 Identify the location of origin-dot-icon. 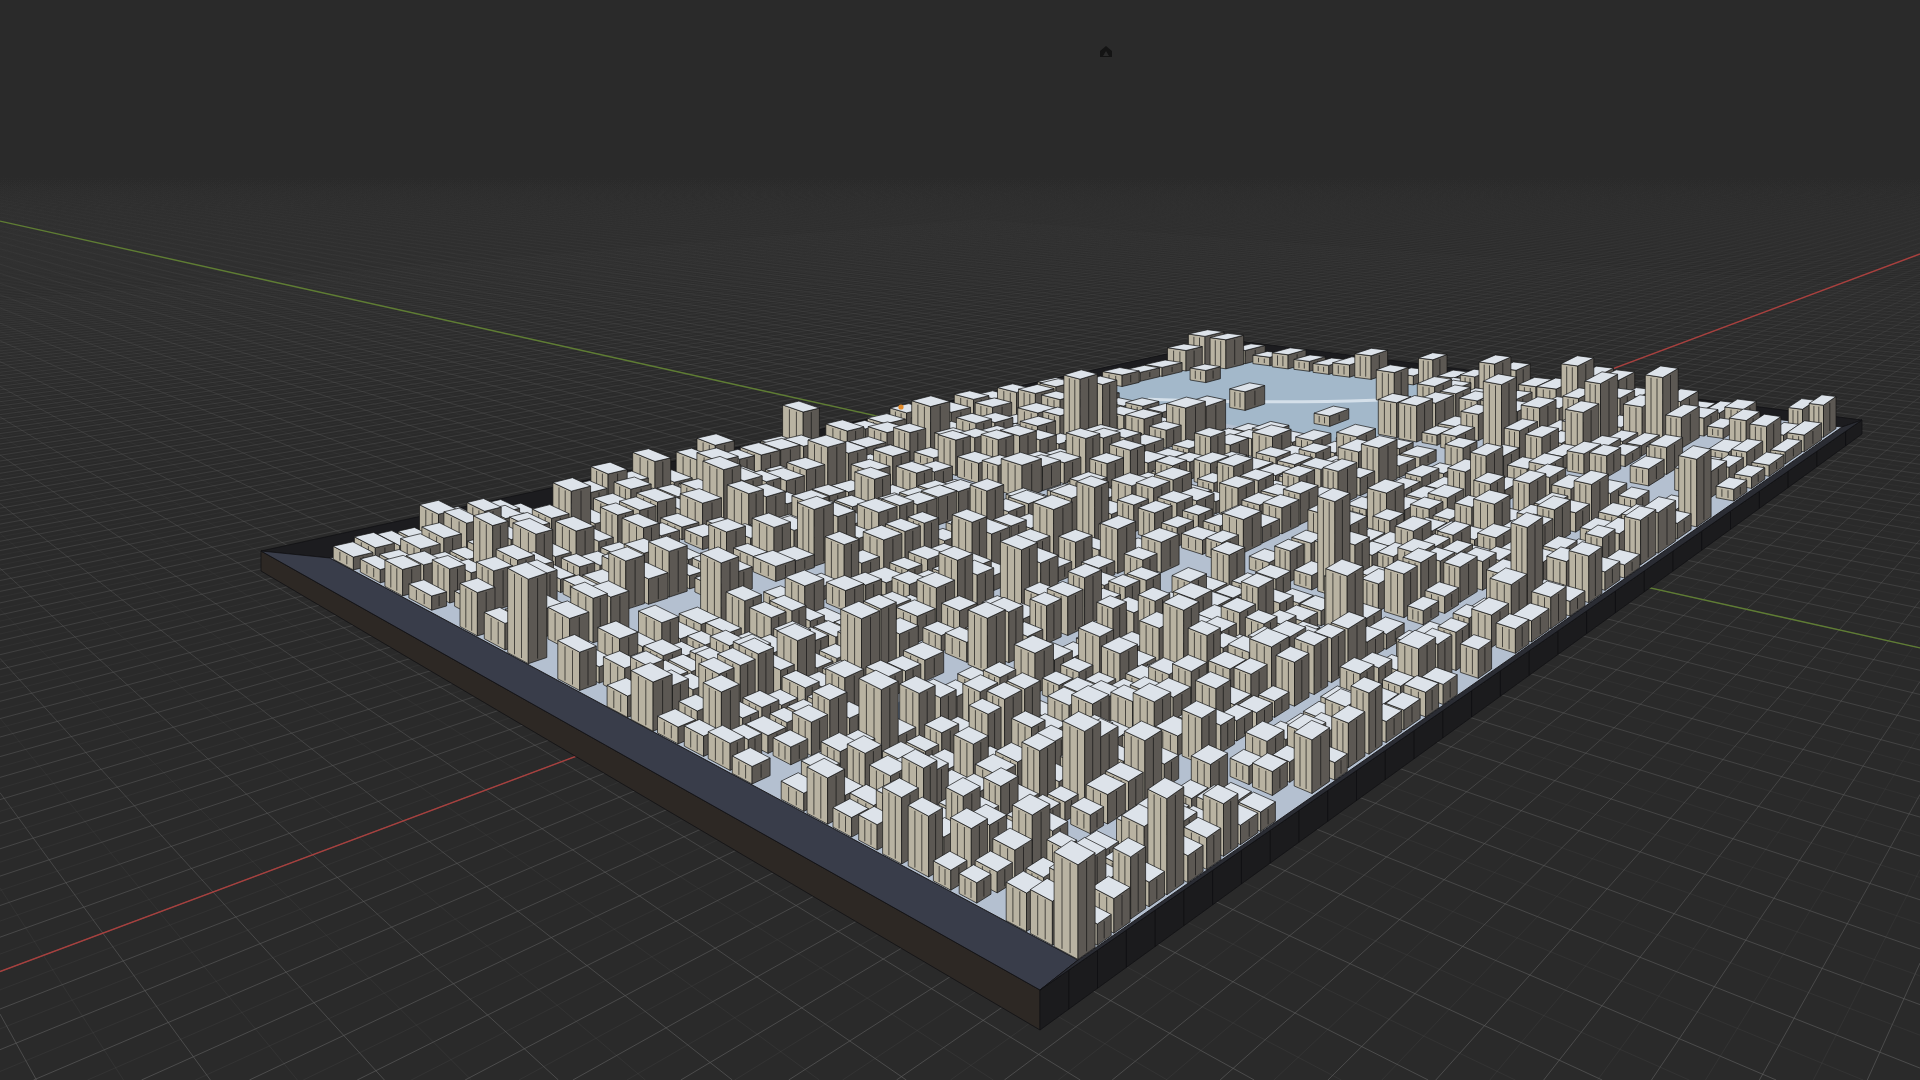
(901, 407).